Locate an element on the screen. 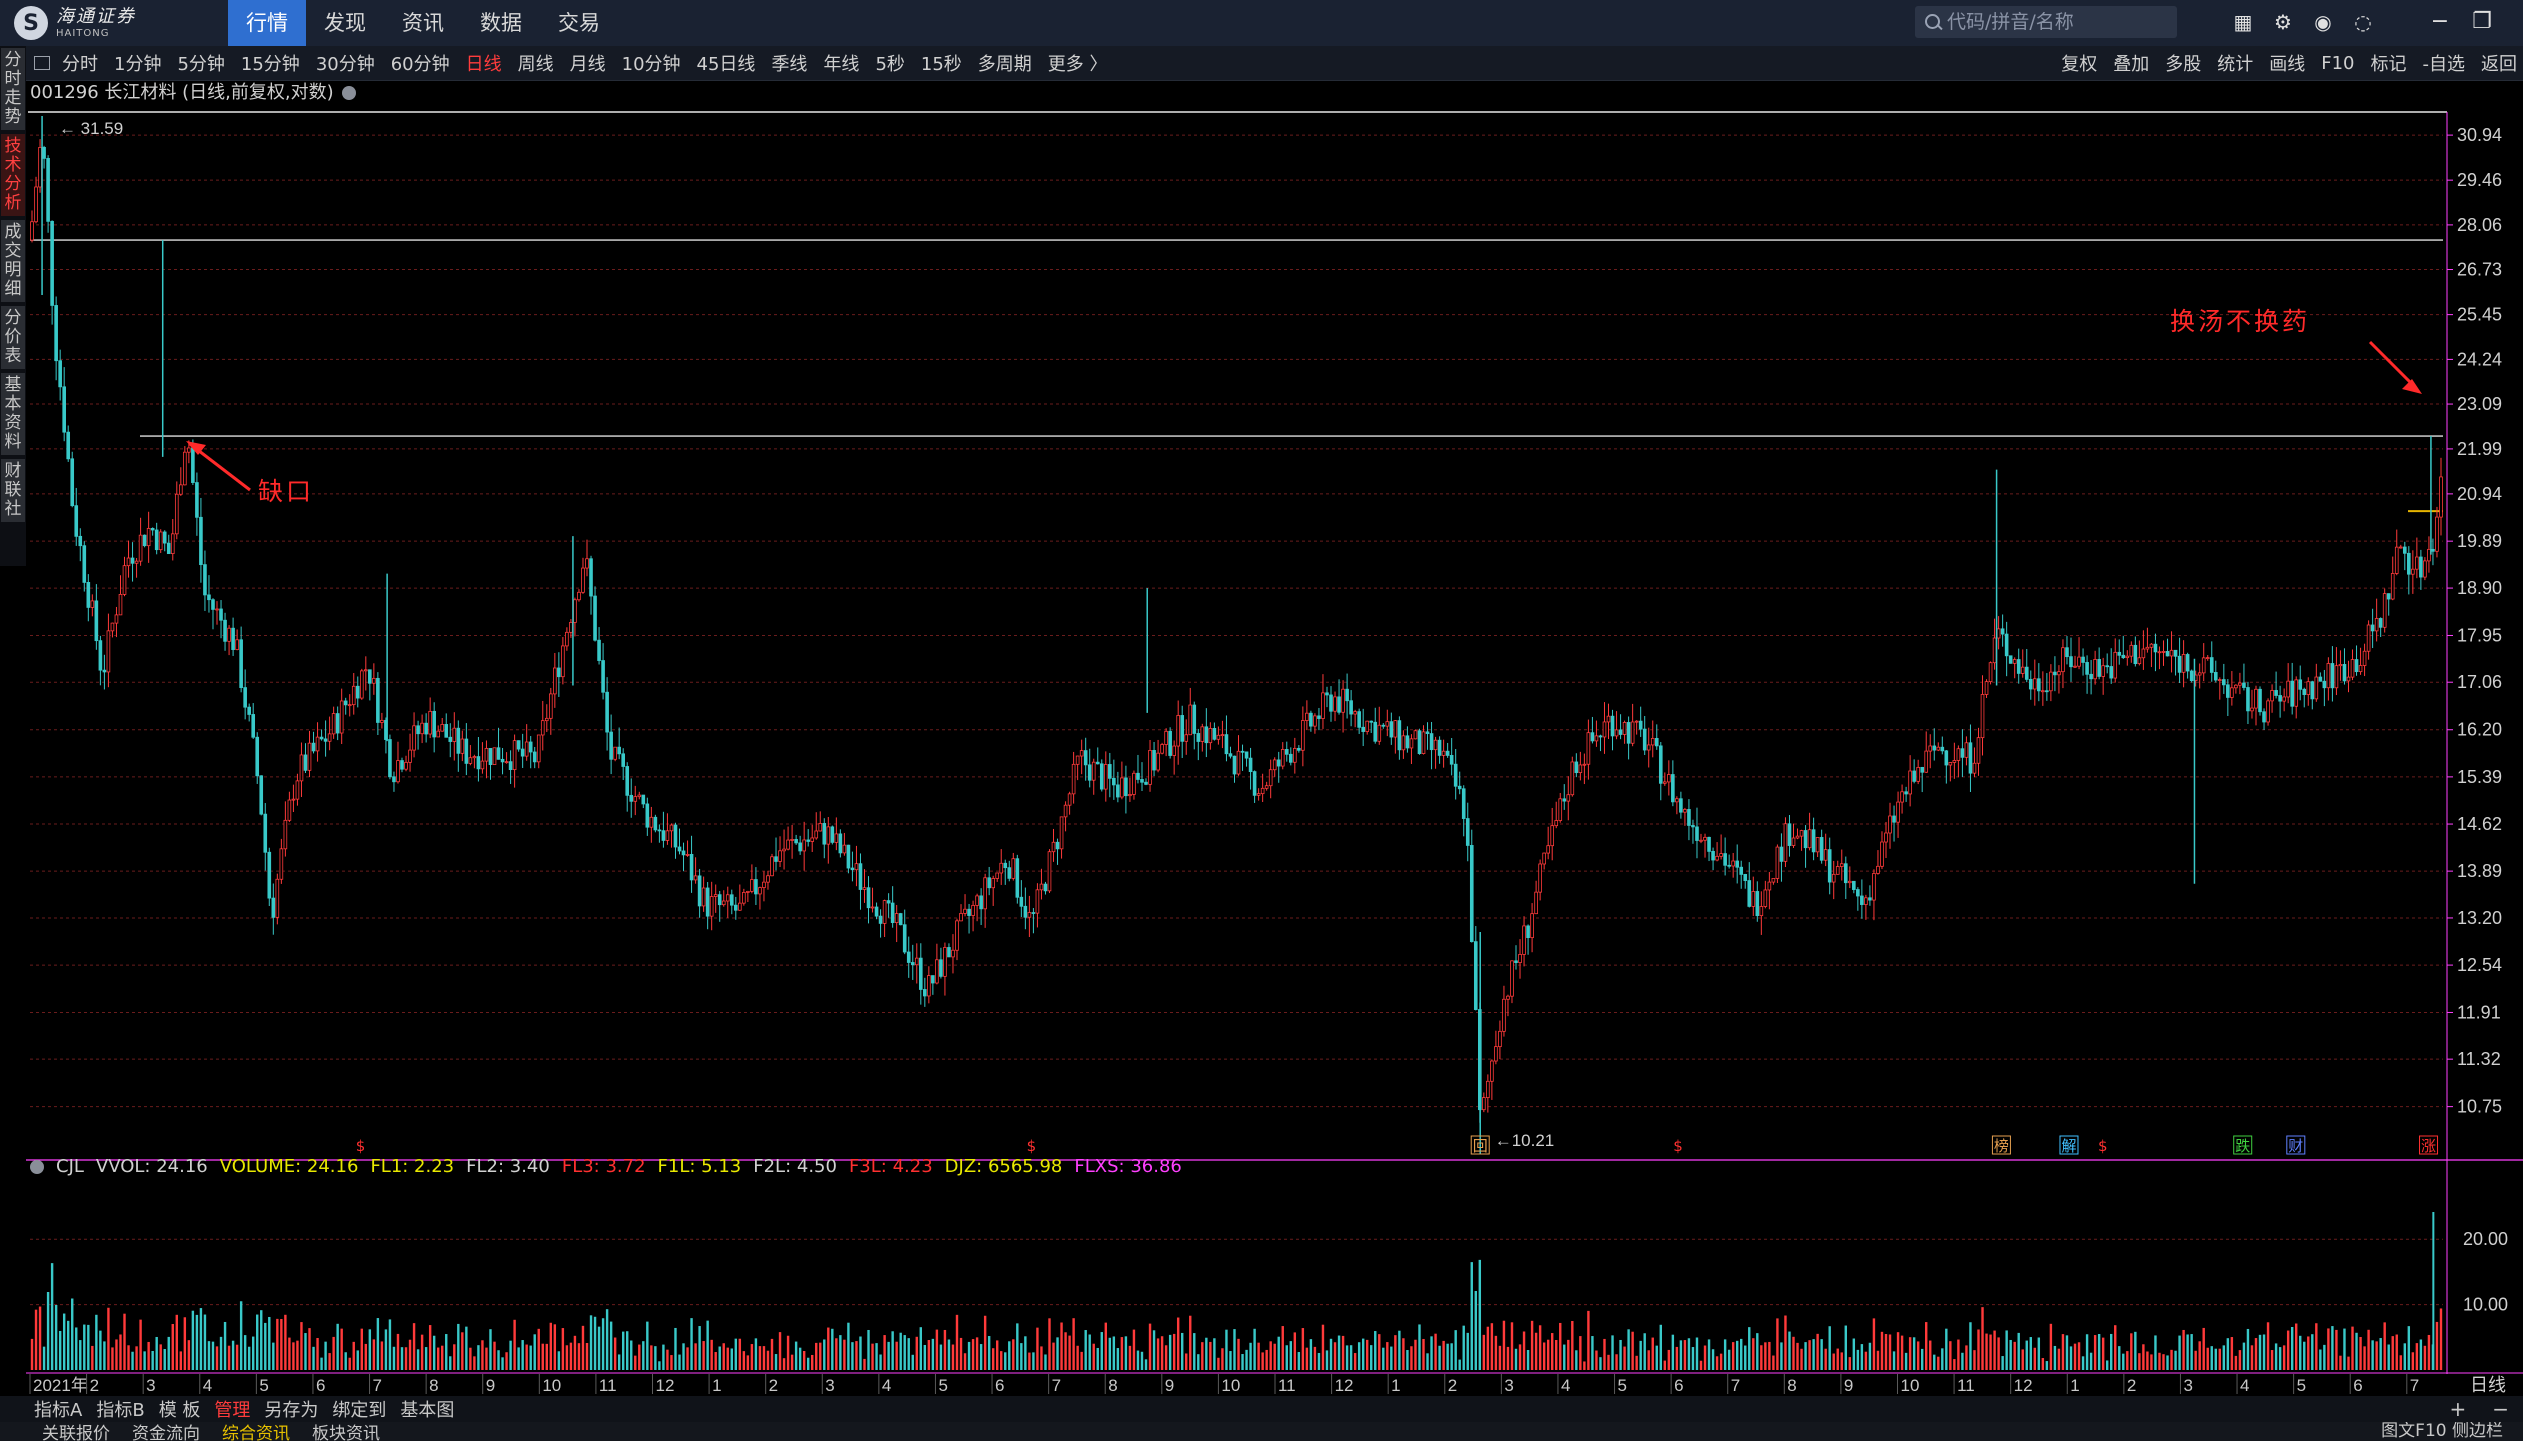  indicator-tab: 指标B is located at coordinates (120, 1409).